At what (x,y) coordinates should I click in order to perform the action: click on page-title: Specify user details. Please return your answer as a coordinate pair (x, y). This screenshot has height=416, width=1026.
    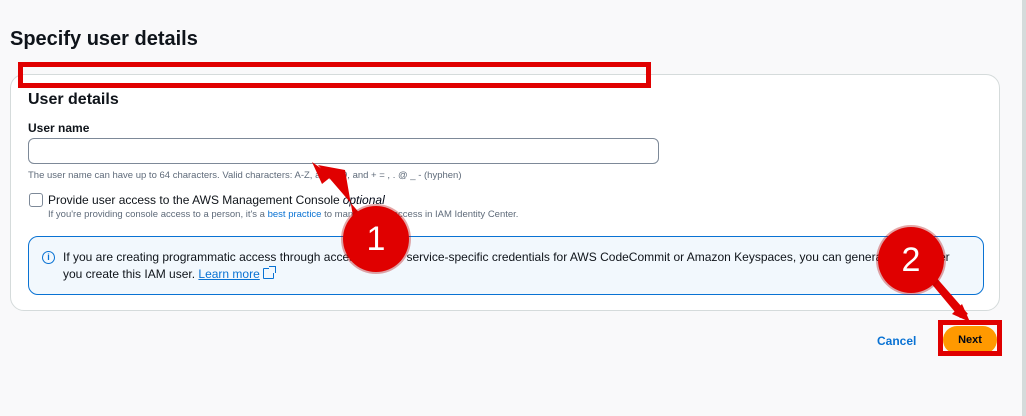
    Looking at the image, I should click on (104, 39).